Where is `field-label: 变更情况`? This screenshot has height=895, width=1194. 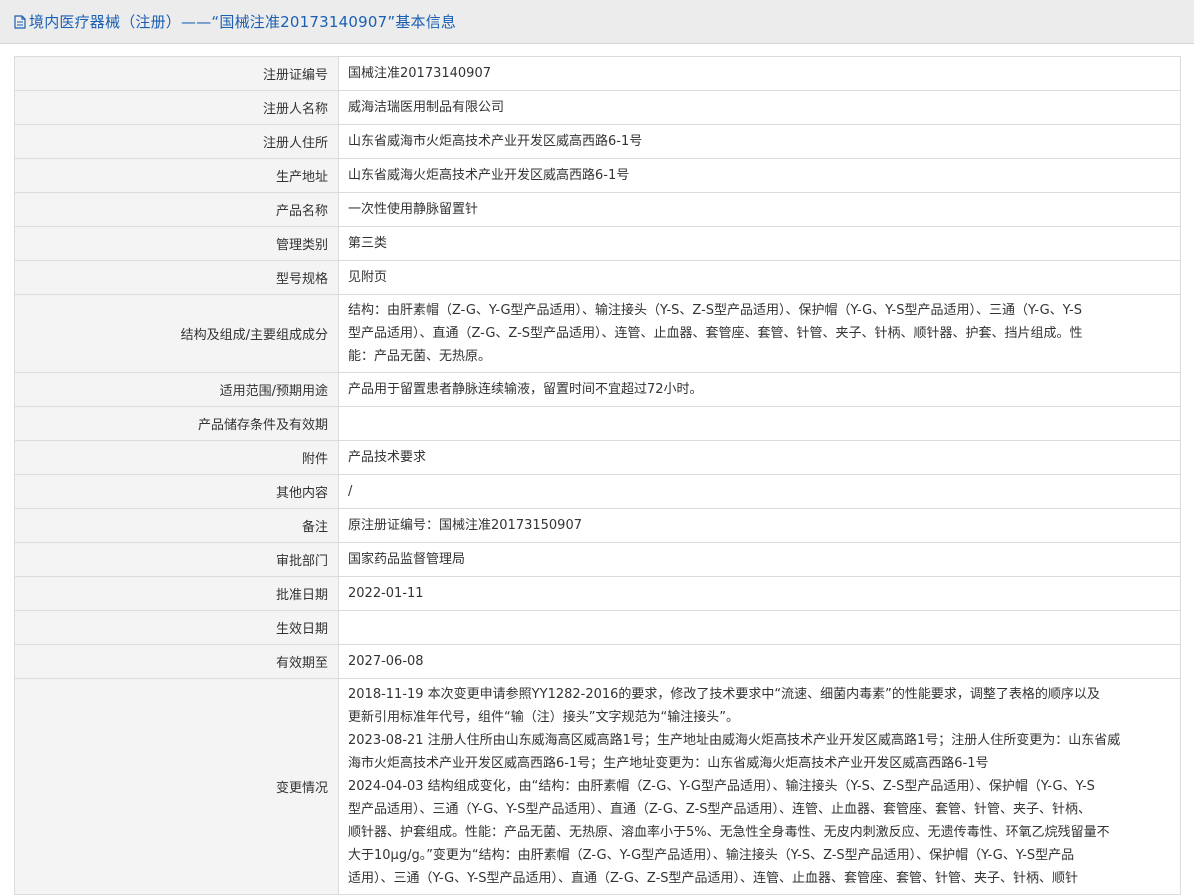
field-label: 变更情况 is located at coordinates (176, 786).